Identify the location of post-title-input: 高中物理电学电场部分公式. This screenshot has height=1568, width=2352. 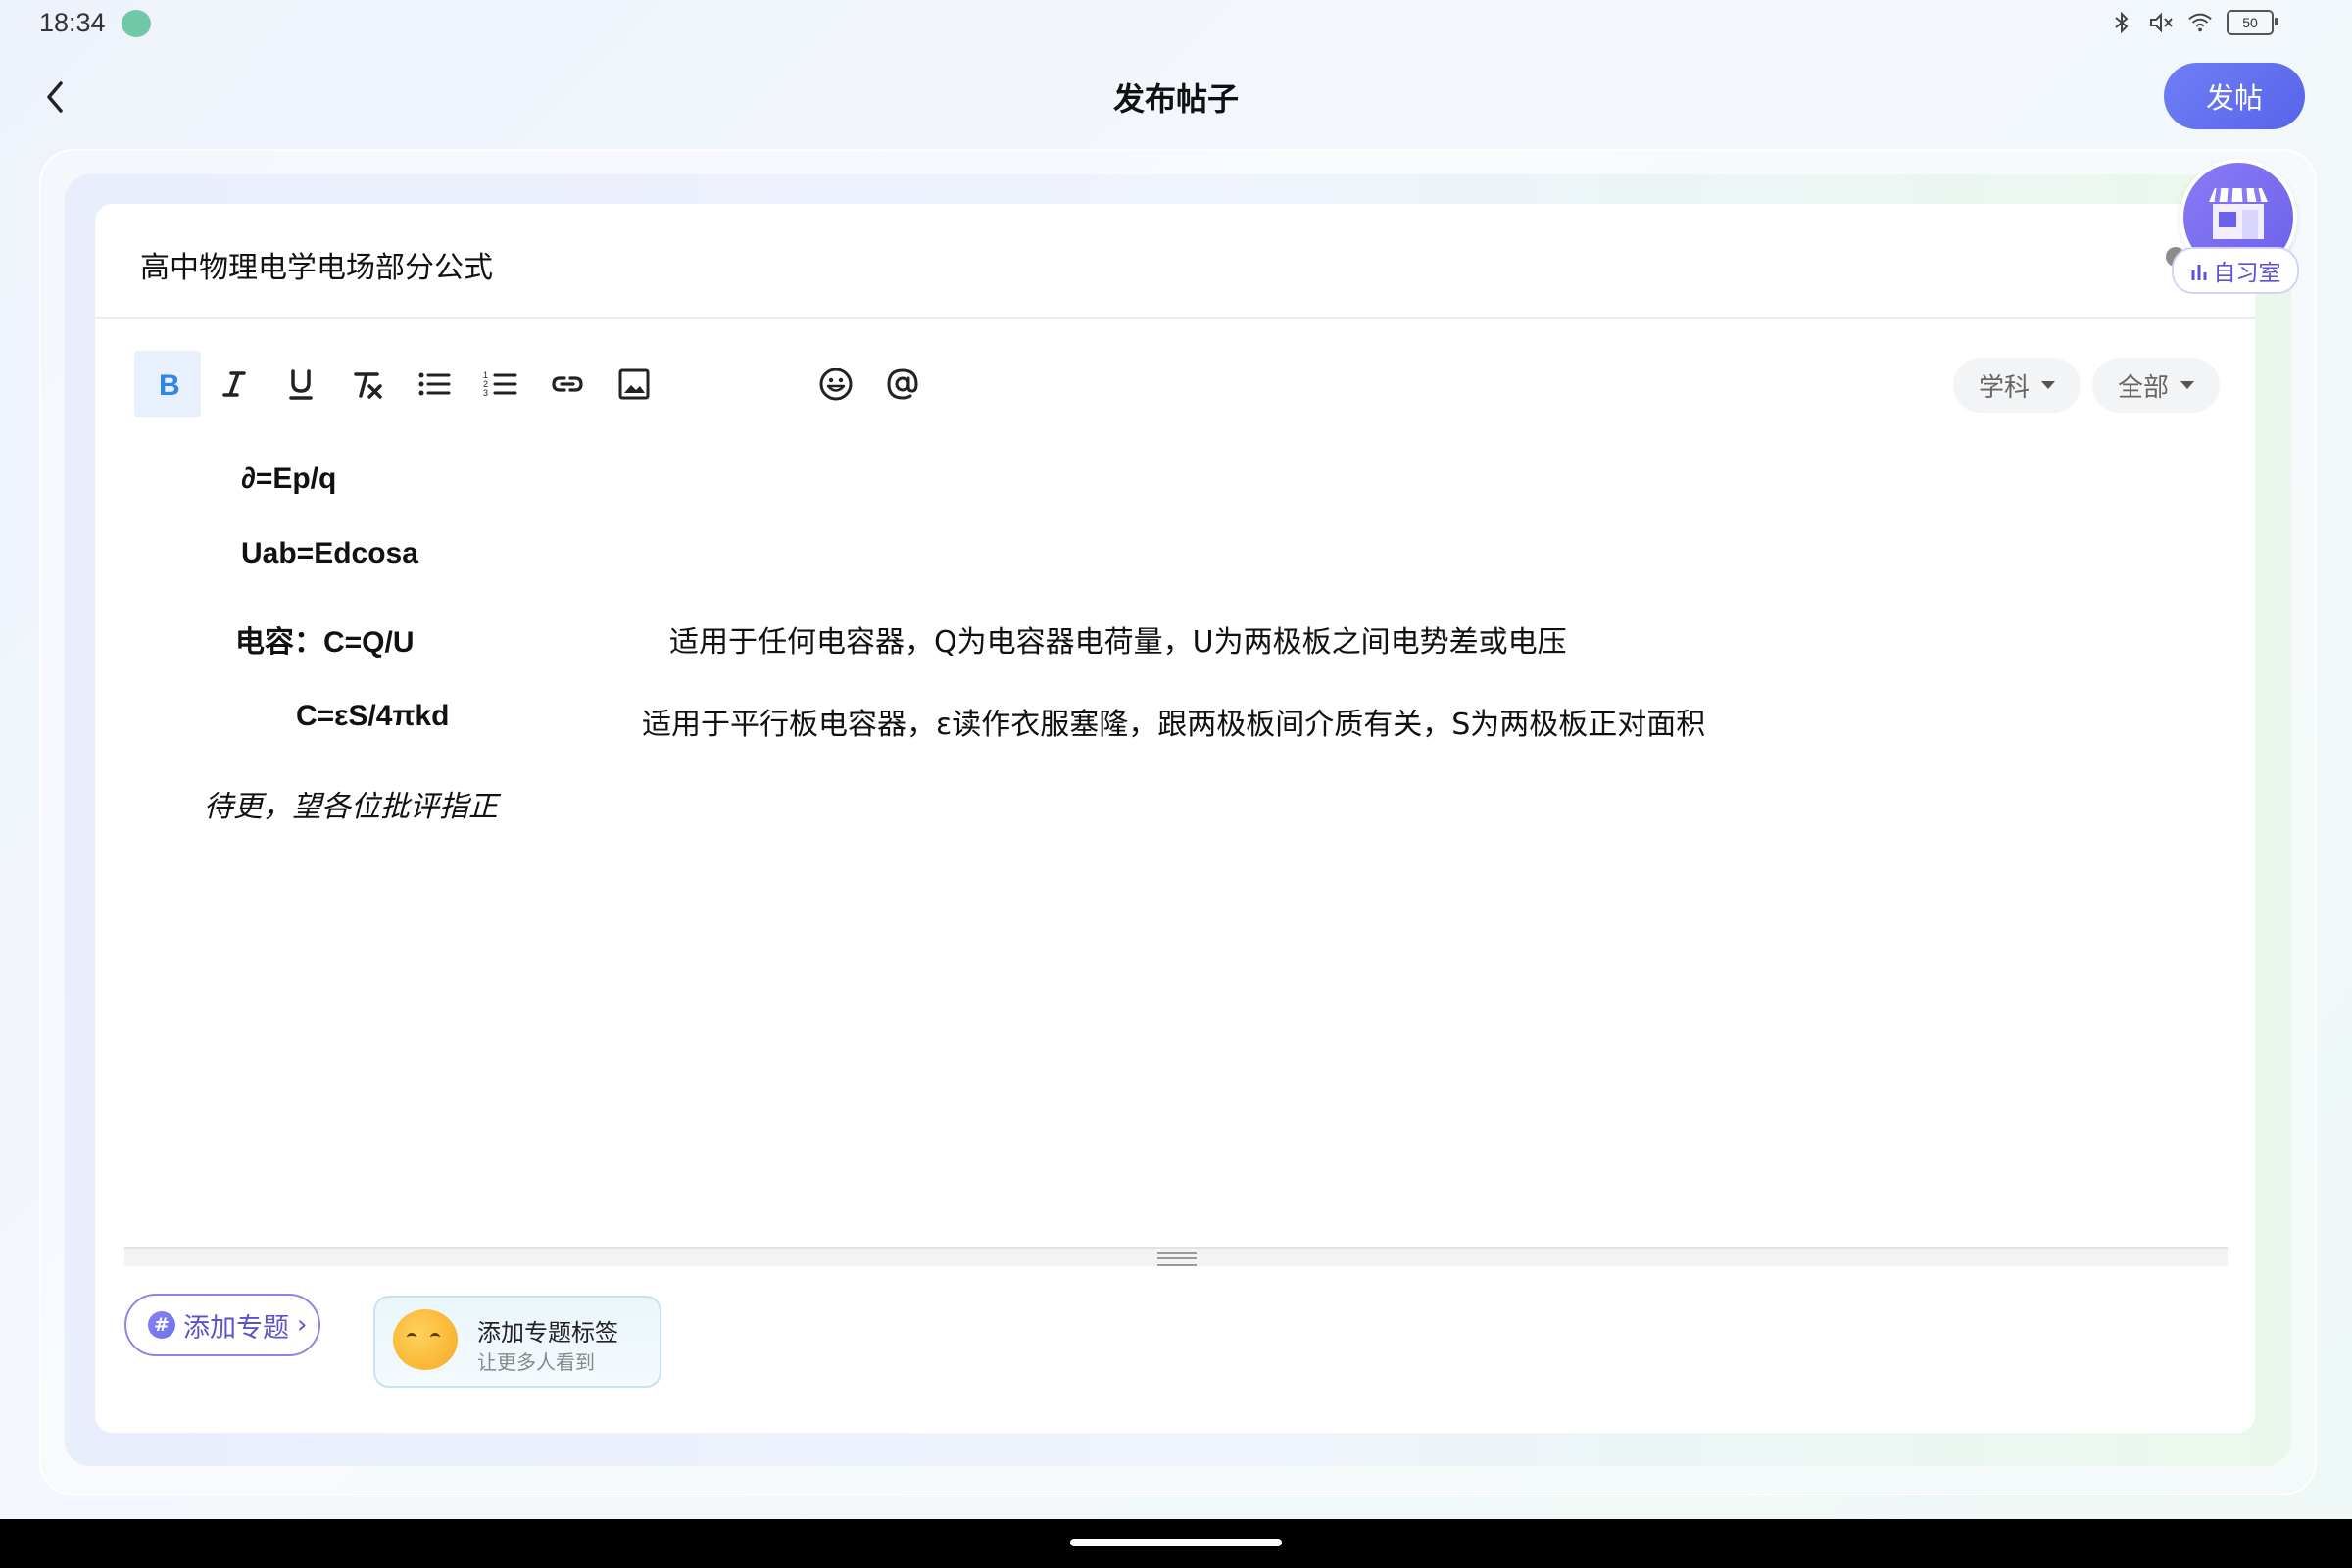
(316, 264).